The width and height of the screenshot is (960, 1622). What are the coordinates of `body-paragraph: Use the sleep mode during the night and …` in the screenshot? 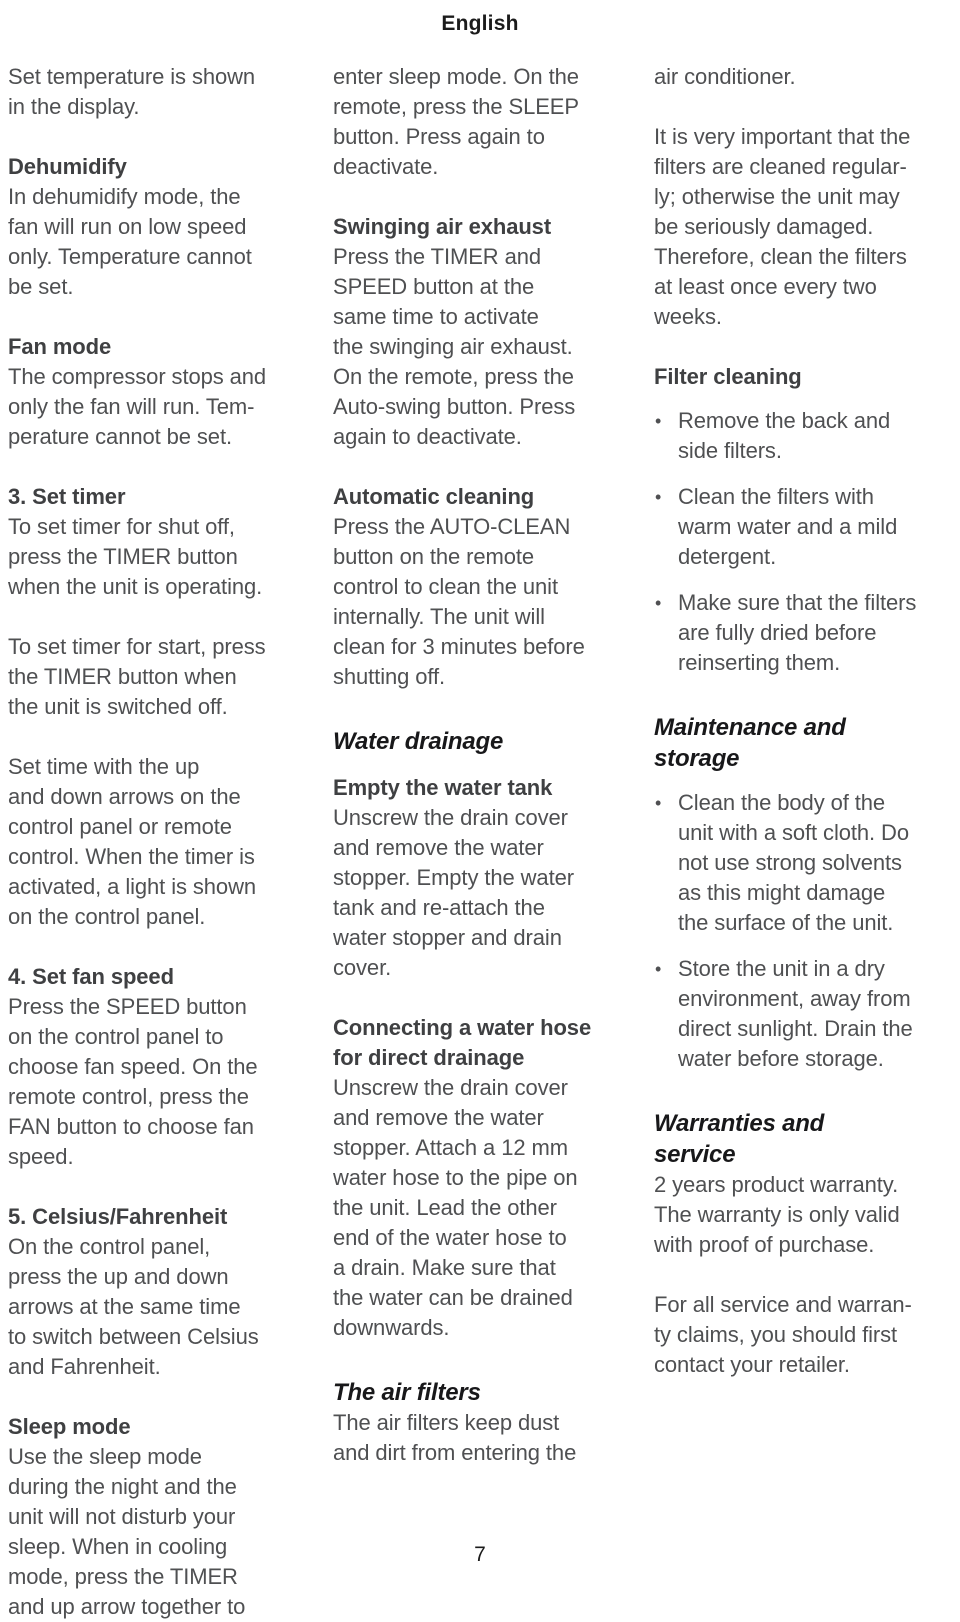 It's located at (127, 1531).